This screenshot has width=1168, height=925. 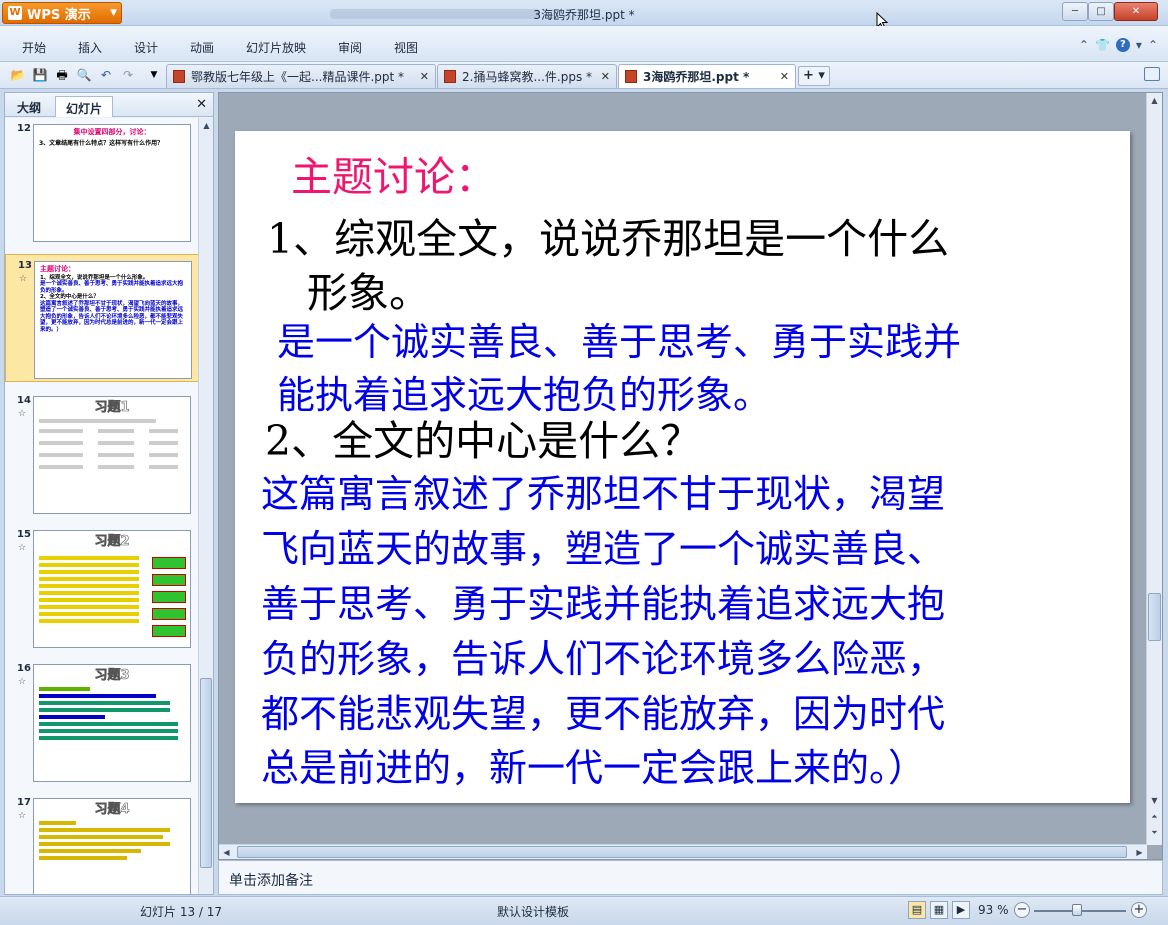 I want to click on zoom-level: 93 %, so click(x=993, y=910).